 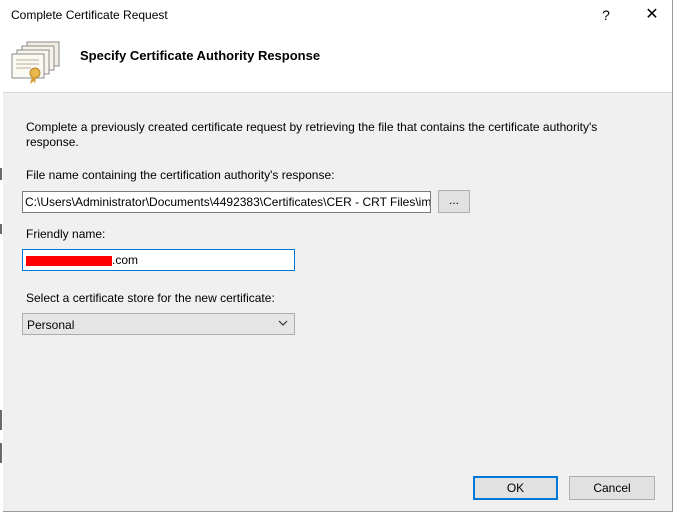 What do you see at coordinates (612, 488) in the screenshot?
I see `cancel-button: Cancel` at bounding box center [612, 488].